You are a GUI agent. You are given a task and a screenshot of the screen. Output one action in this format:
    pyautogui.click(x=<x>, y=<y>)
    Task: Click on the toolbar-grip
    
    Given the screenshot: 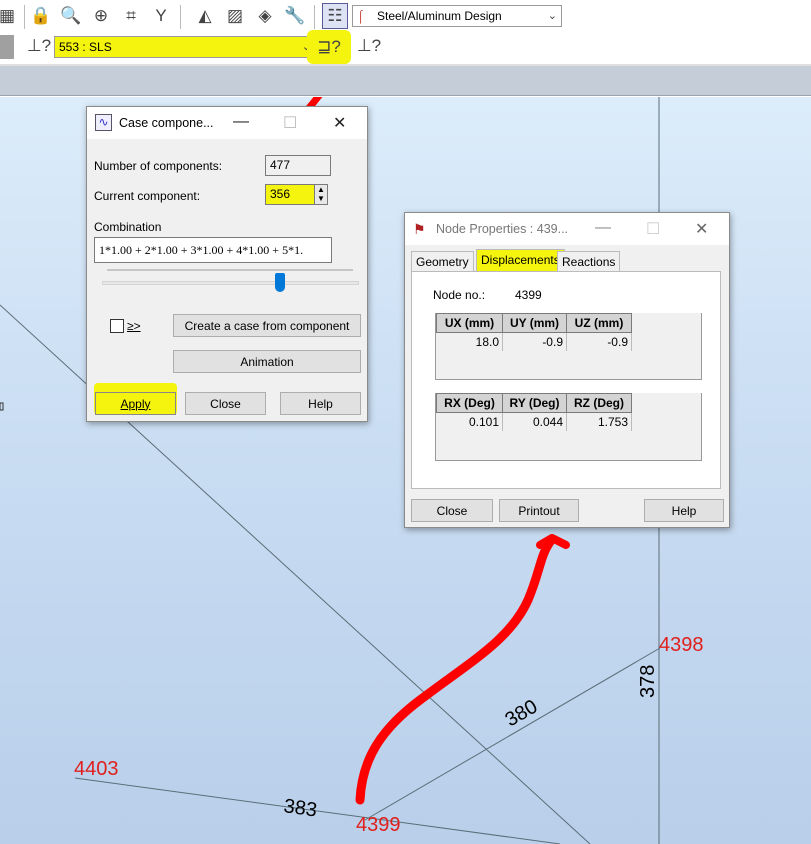 What is the action you would take?
    pyautogui.click(x=7, y=47)
    